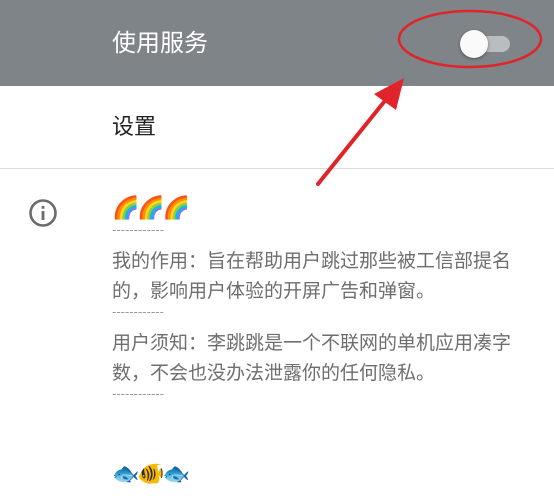 This screenshot has width=554, height=502. I want to click on service-title: 使用服务, so click(160, 43).